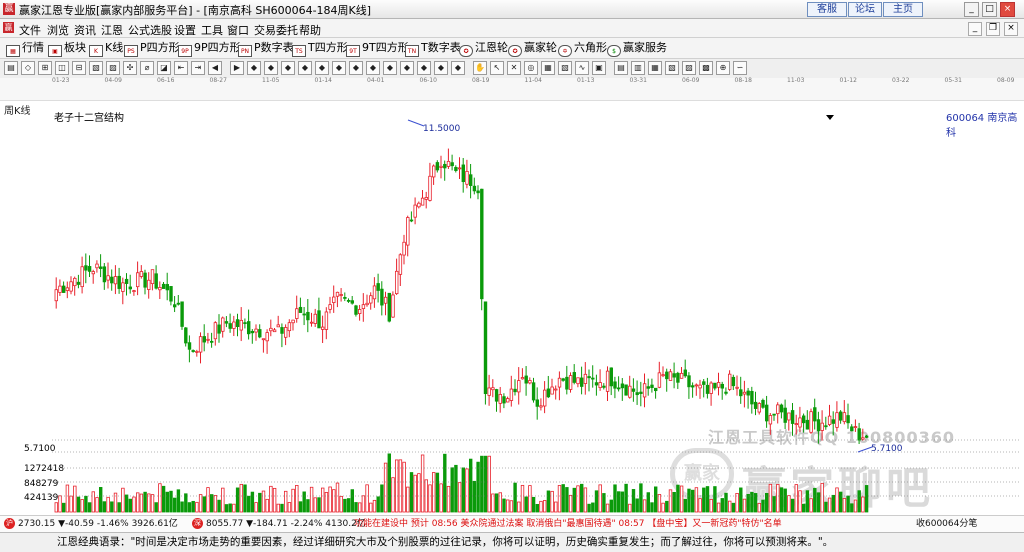  Describe the element at coordinates (723, 68) in the screenshot. I see `tool-button-42: ⊕` at that location.